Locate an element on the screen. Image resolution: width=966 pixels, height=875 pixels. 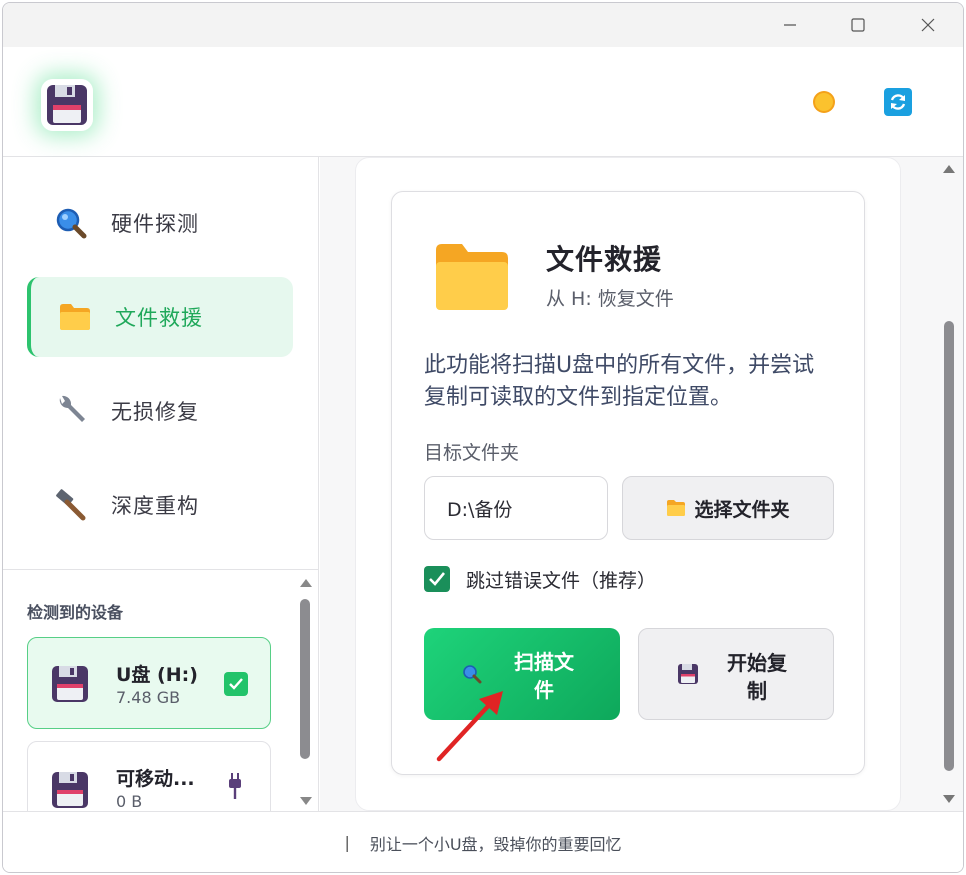
skip-errors-option: 跳过错误文件（推荐） is located at coordinates (540, 579).